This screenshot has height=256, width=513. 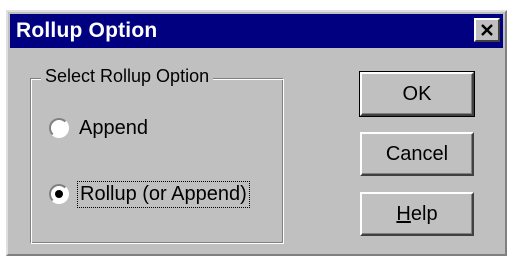 What do you see at coordinates (127, 76) in the screenshot?
I see `group-label: Select Rollup Option` at bounding box center [127, 76].